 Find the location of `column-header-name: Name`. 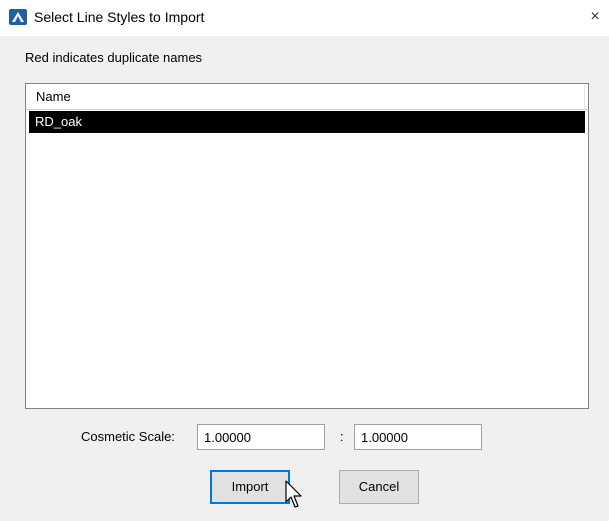

column-header-name: Name is located at coordinates (305, 96).